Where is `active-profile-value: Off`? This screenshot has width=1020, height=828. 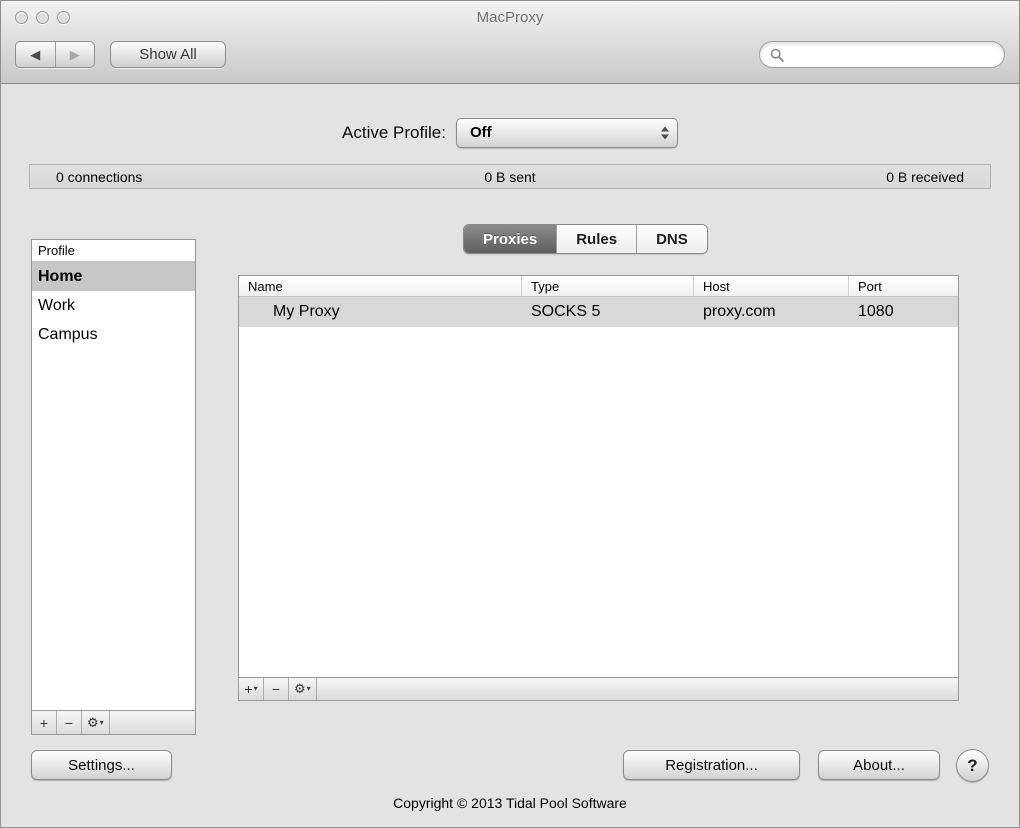
active-profile-value: Off is located at coordinates (480, 132).